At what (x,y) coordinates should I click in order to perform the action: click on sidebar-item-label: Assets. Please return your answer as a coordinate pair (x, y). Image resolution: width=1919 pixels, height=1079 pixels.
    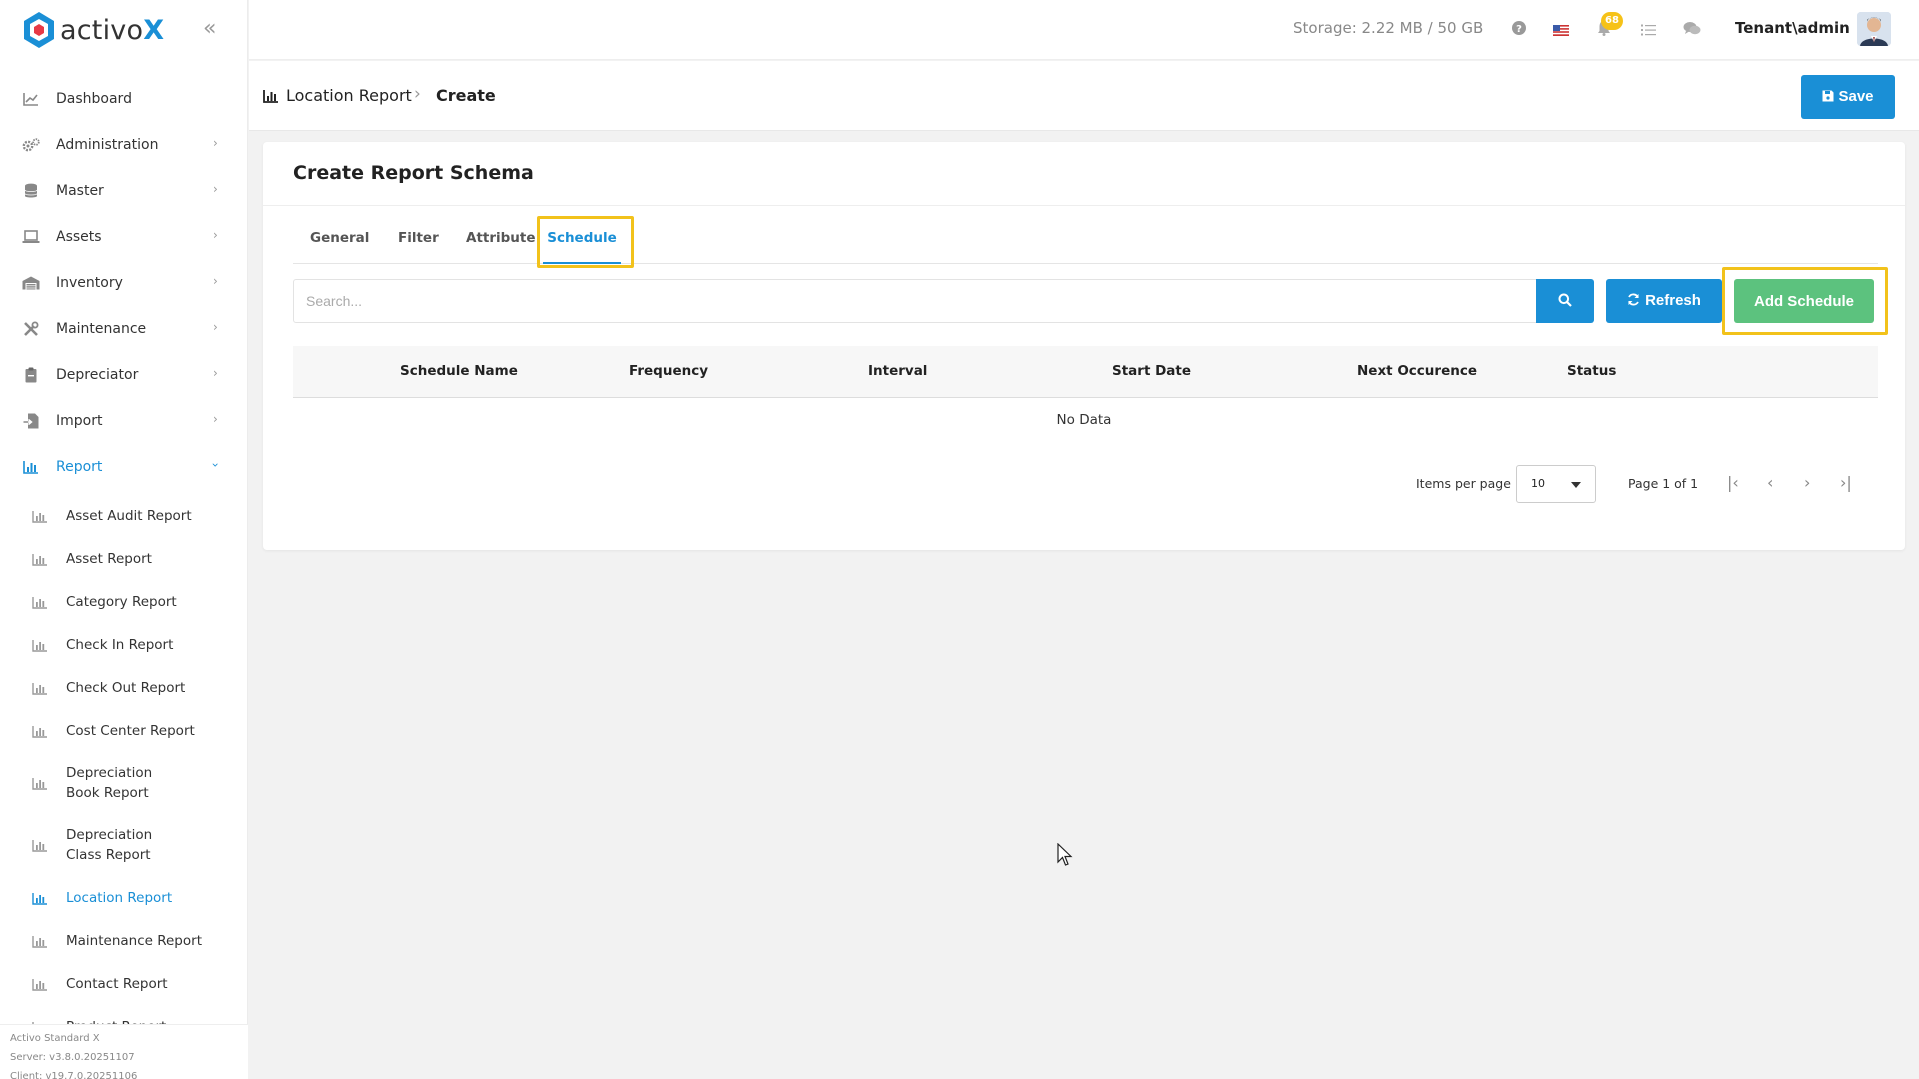
    Looking at the image, I should click on (79, 237).